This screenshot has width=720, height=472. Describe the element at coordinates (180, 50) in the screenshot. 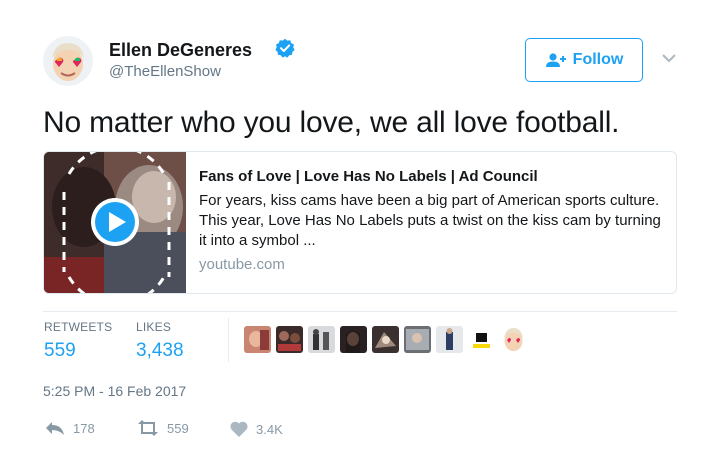

I see `author-name: Ellen DeGeneres` at that location.